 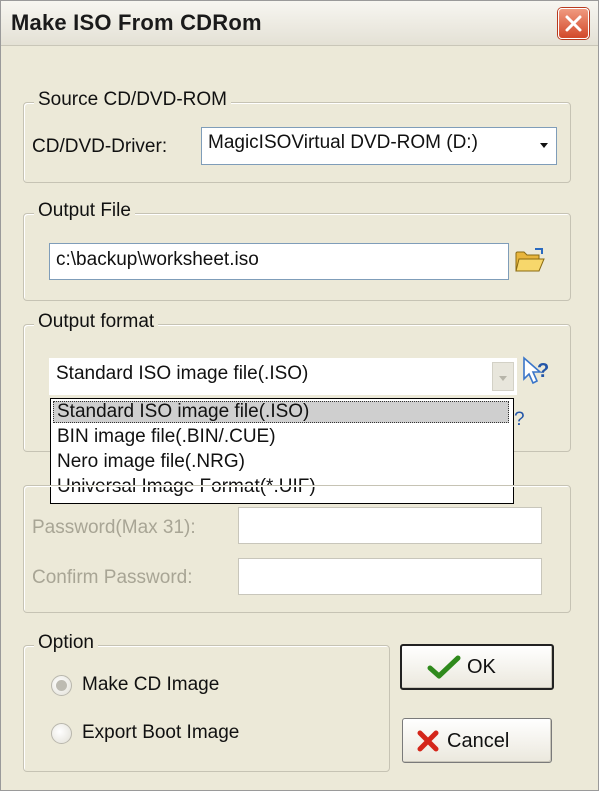 What do you see at coordinates (182, 373) in the screenshot?
I see `output-format-value: Standard ISO image file(.ISO)` at bounding box center [182, 373].